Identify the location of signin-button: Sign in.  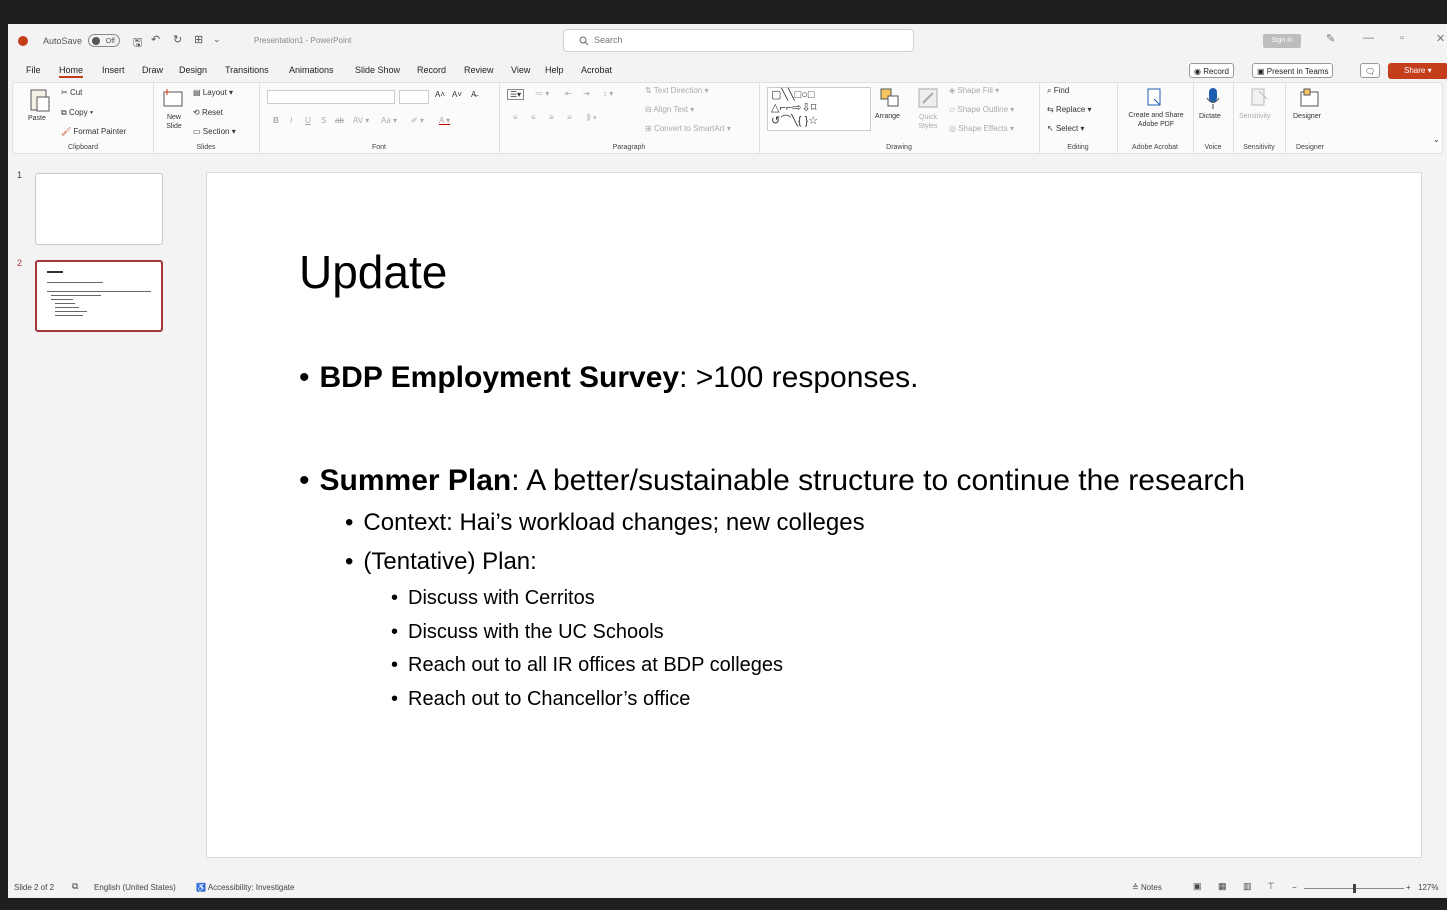
(1282, 41).